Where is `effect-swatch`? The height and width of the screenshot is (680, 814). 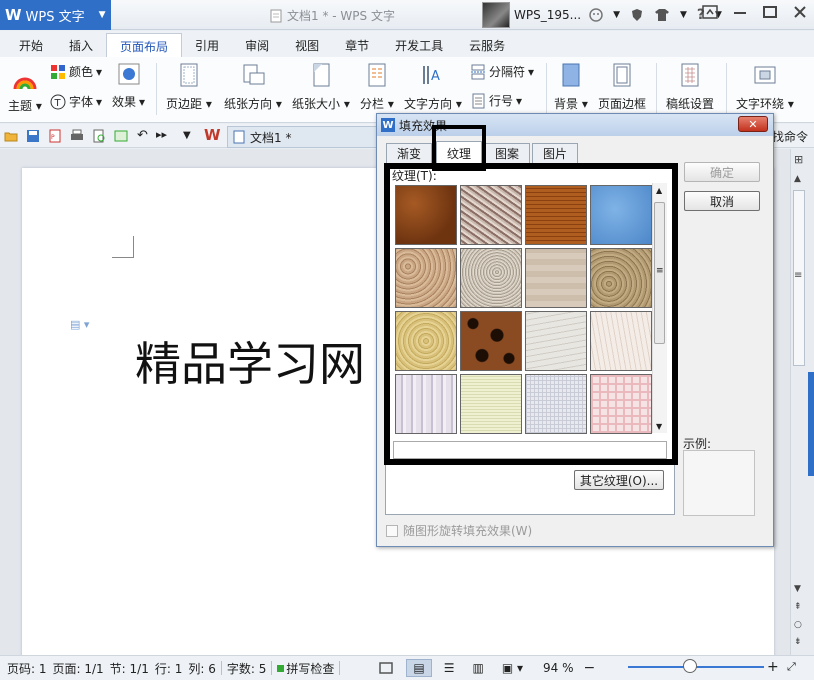 effect-swatch is located at coordinates (129, 74).